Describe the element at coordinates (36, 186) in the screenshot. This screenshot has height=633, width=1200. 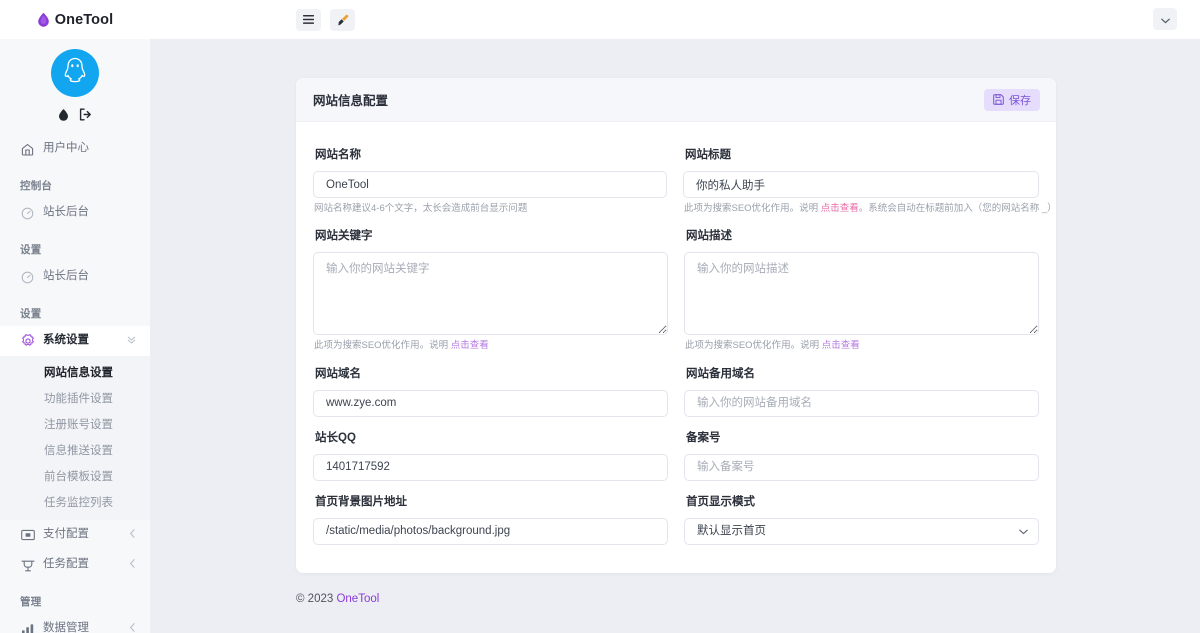
I see `sidebar-section-console: 控制台` at that location.